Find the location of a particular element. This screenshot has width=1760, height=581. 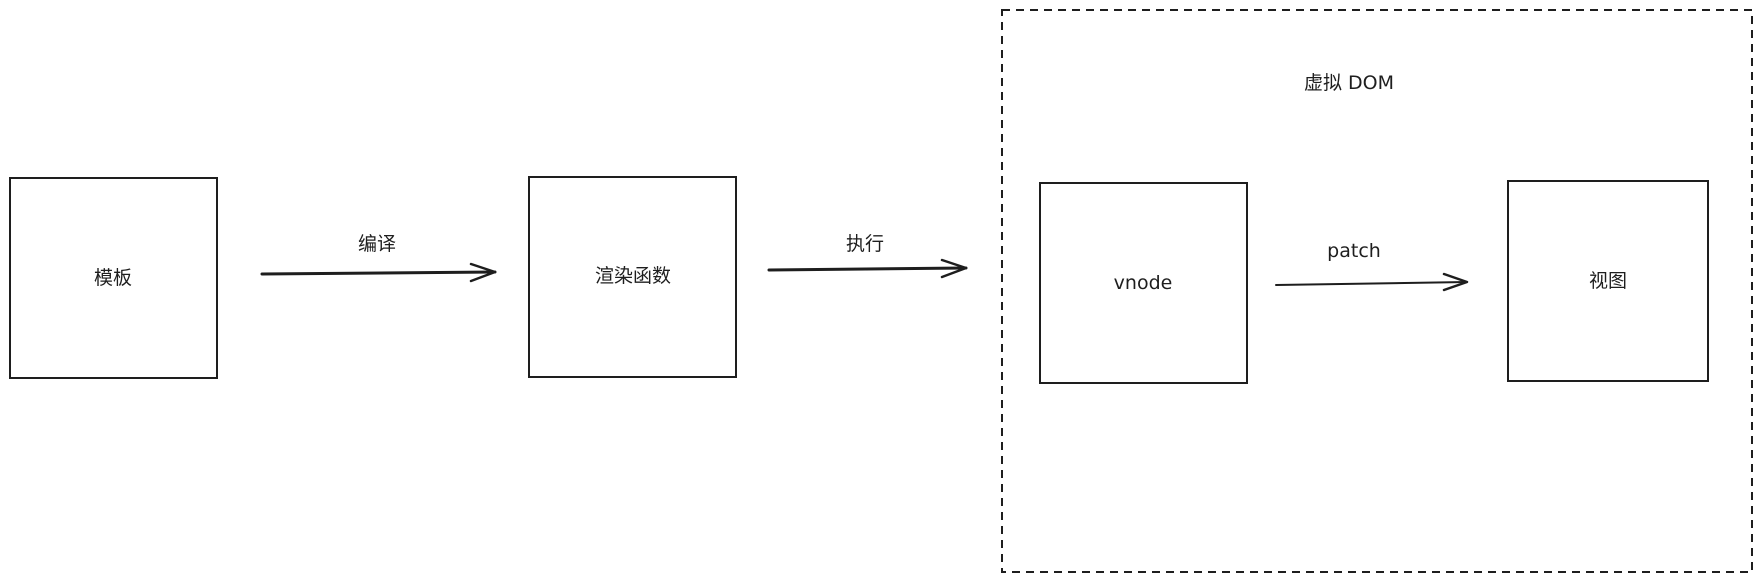

patch-edge-line is located at coordinates (1371, 283).